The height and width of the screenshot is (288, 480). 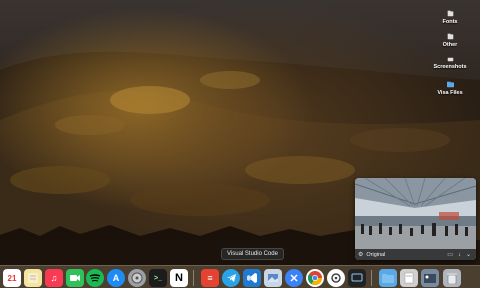 I want to click on airplay-icon: ▭, so click(x=450, y=254).